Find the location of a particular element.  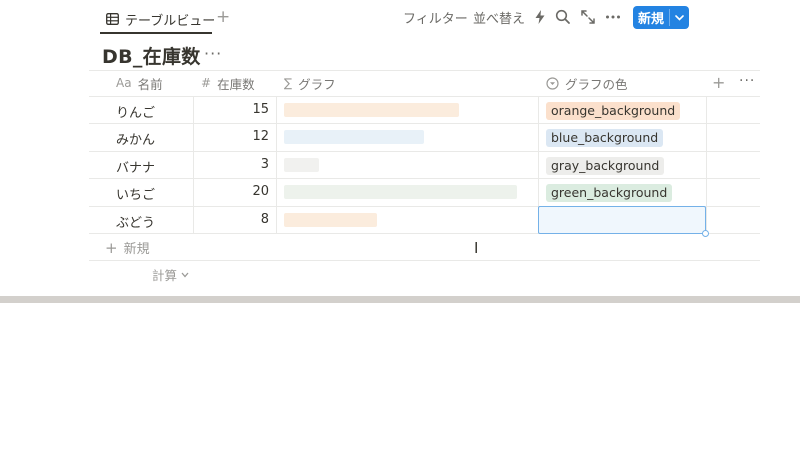

add-property-button: + is located at coordinates (718, 82).